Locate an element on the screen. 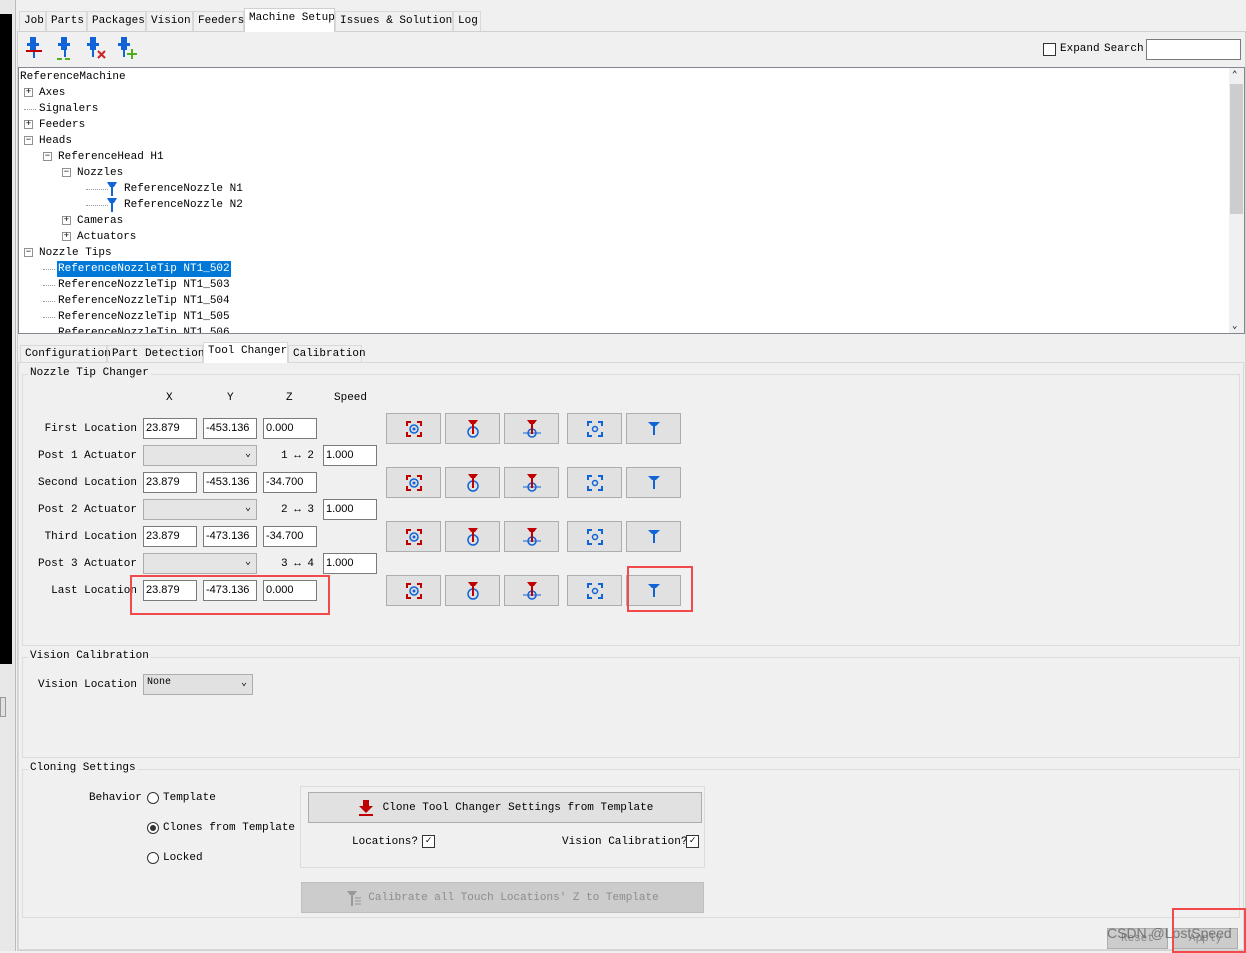 This screenshot has width=1246, height=953. speed-segment-label: 2 ↔ 3 is located at coordinates (298, 510).